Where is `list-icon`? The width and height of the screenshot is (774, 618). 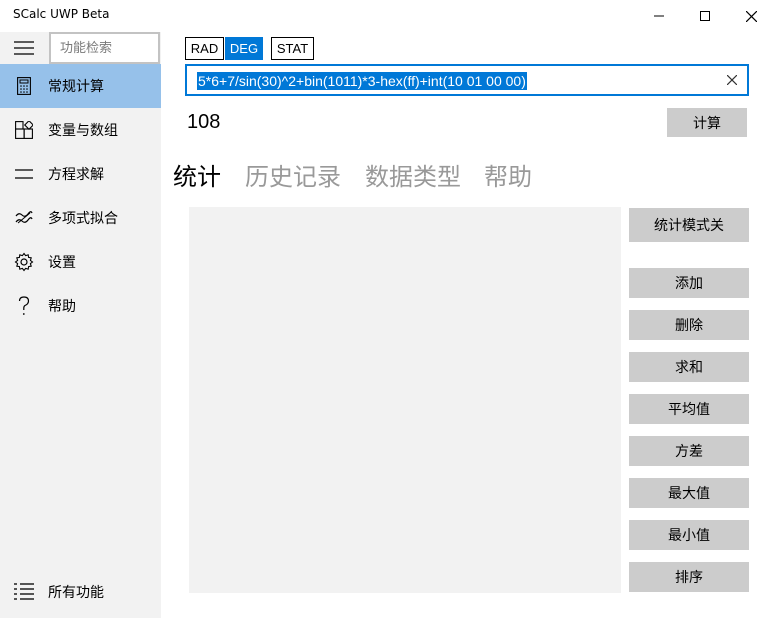
list-icon is located at coordinates (24, 592).